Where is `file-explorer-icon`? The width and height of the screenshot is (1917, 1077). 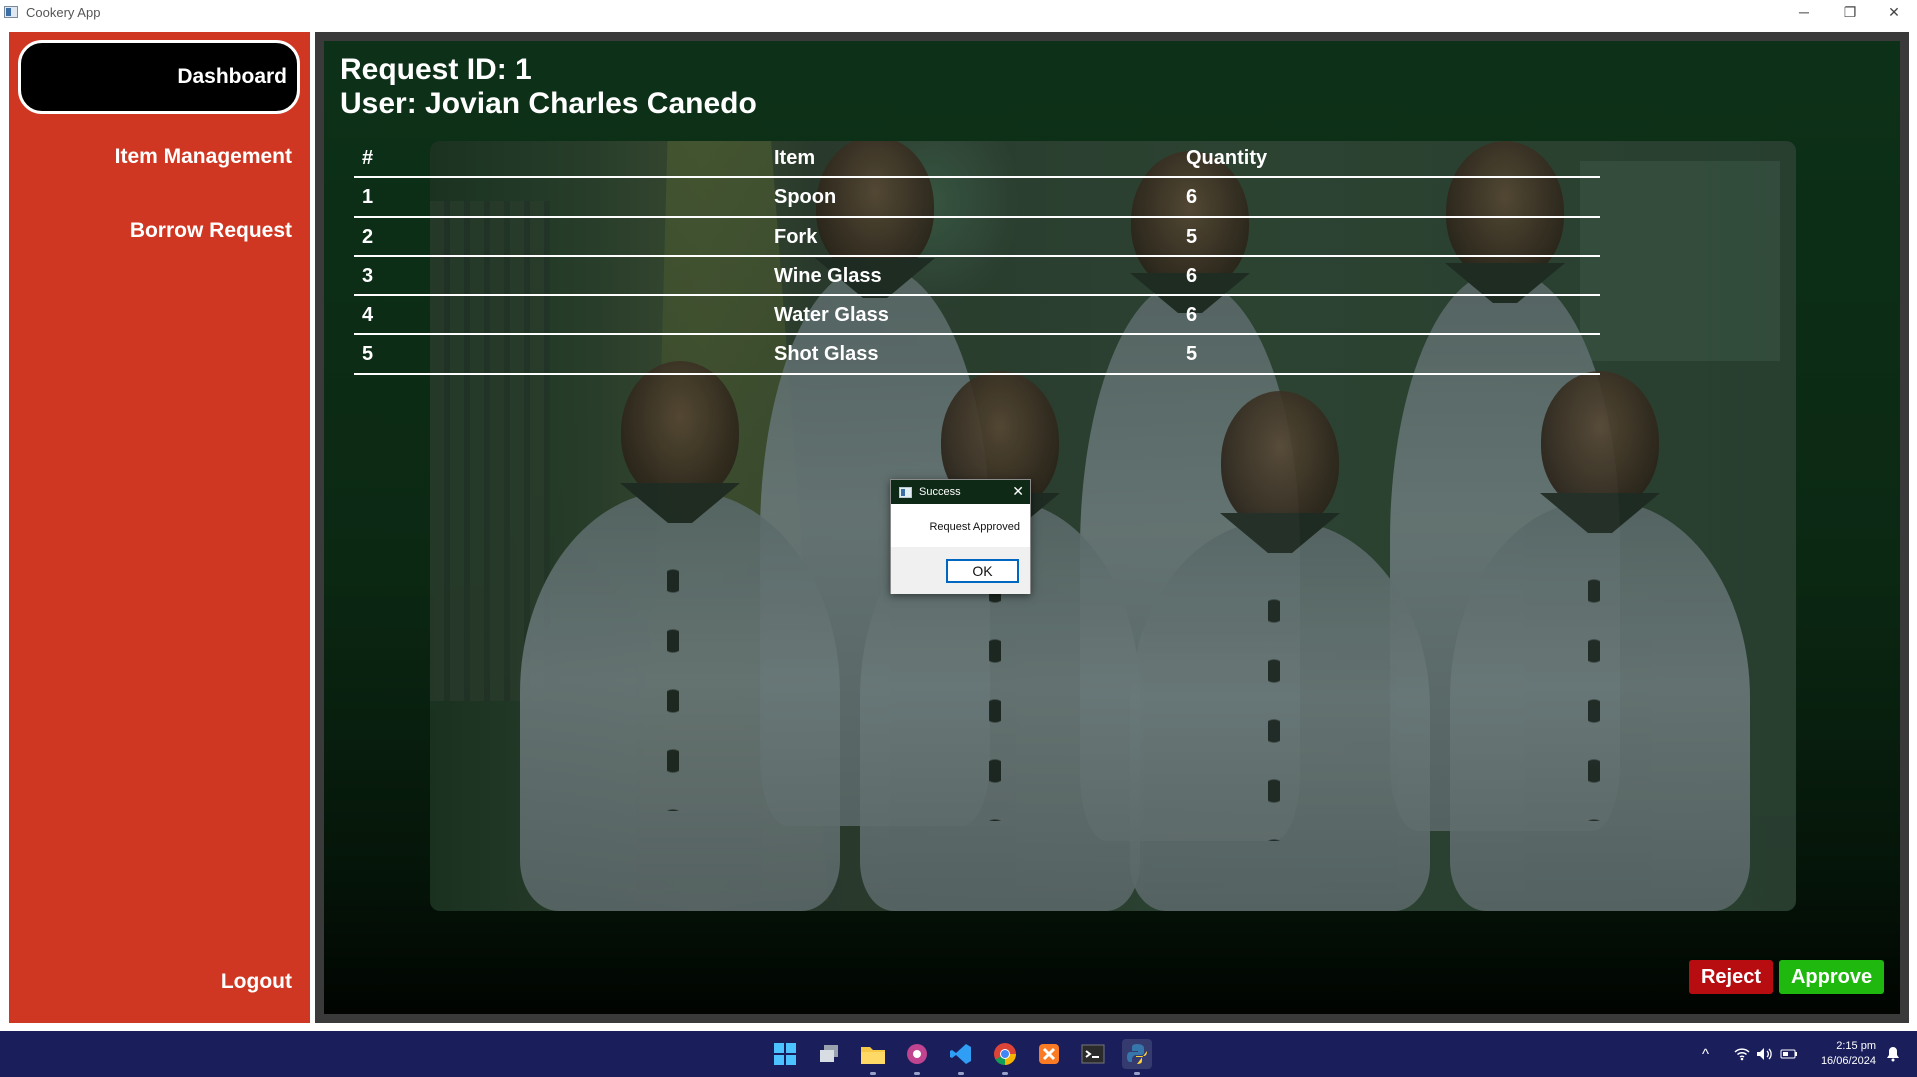
file-explorer-icon is located at coordinates (873, 1057).